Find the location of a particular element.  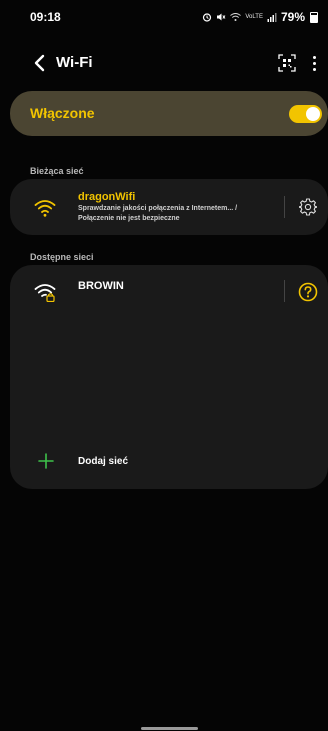

app-bar: Wi-Fi is located at coordinates (164, 63).